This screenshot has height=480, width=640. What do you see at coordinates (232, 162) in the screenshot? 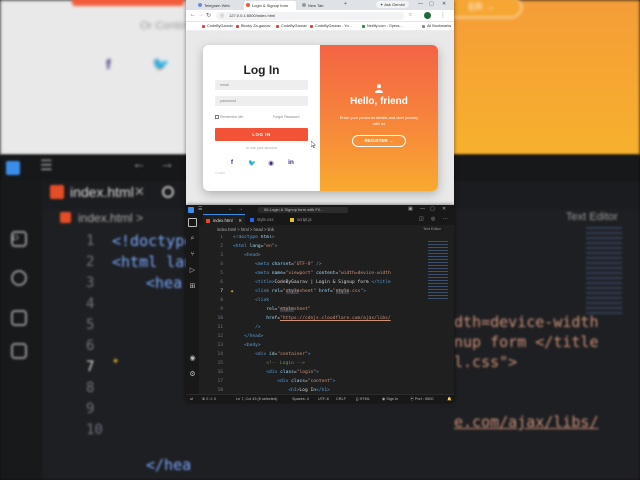
I see `facebook-icon: f` at bounding box center [232, 162].